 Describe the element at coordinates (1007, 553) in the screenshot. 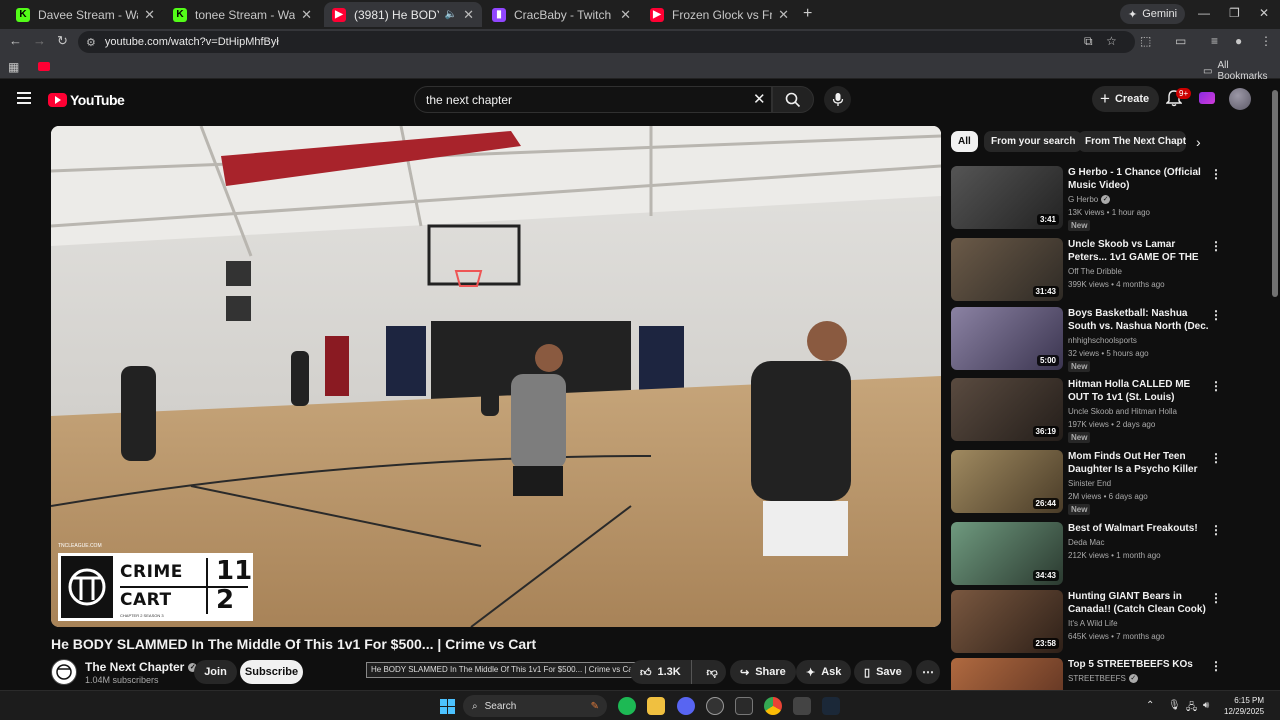

I see `video-thumbnail: 34:43` at that location.